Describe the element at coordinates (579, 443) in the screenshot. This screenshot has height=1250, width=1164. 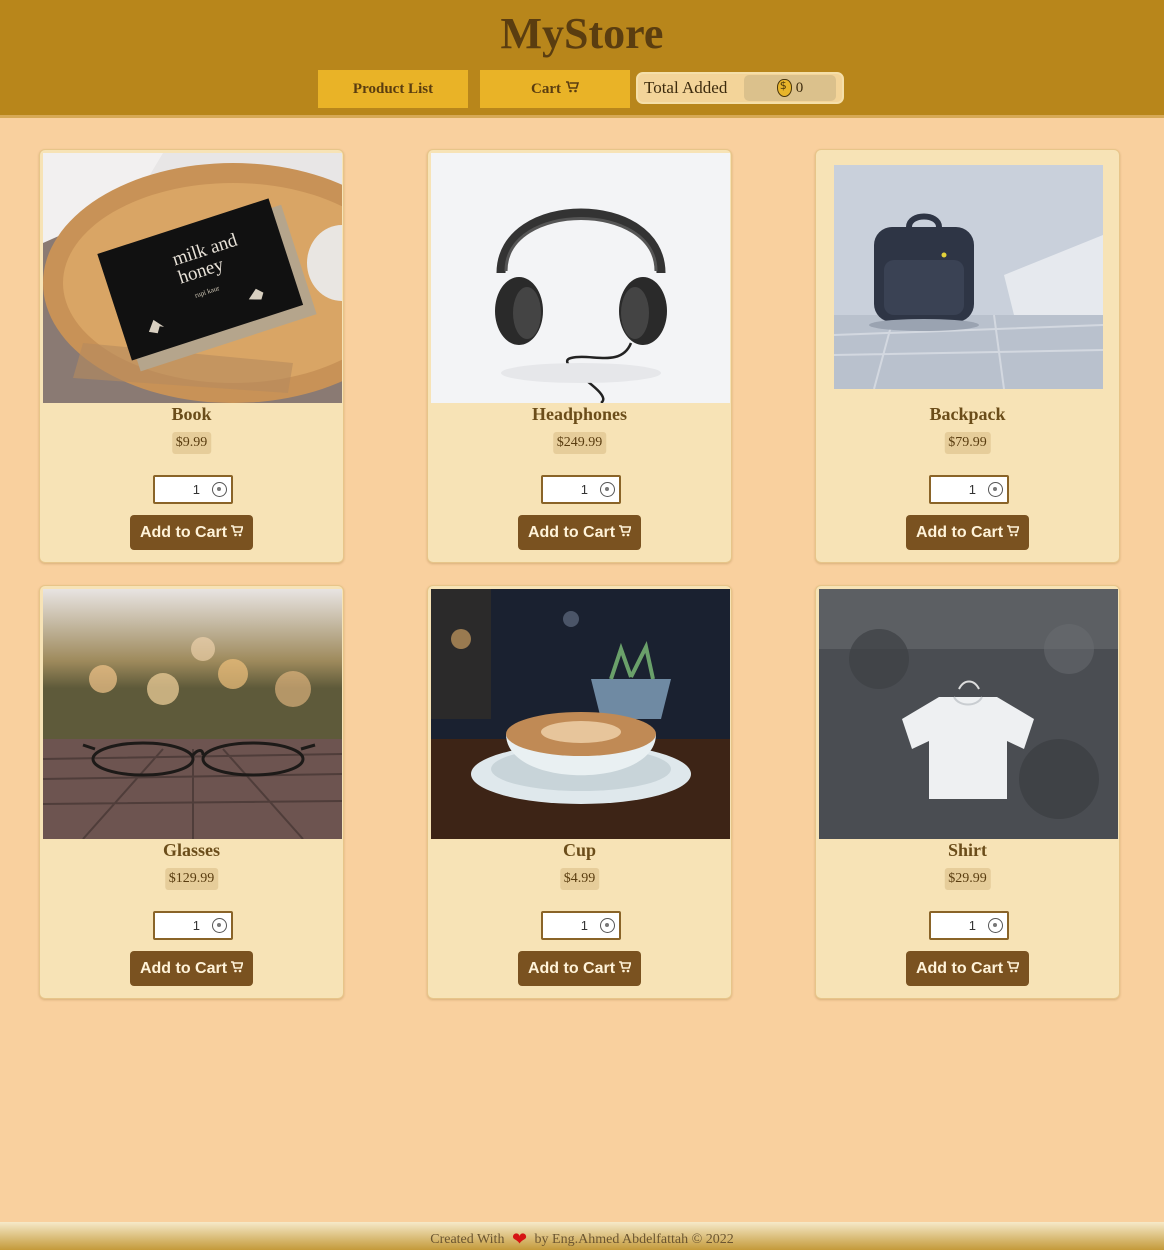
I see `product-price: $249.99` at that location.